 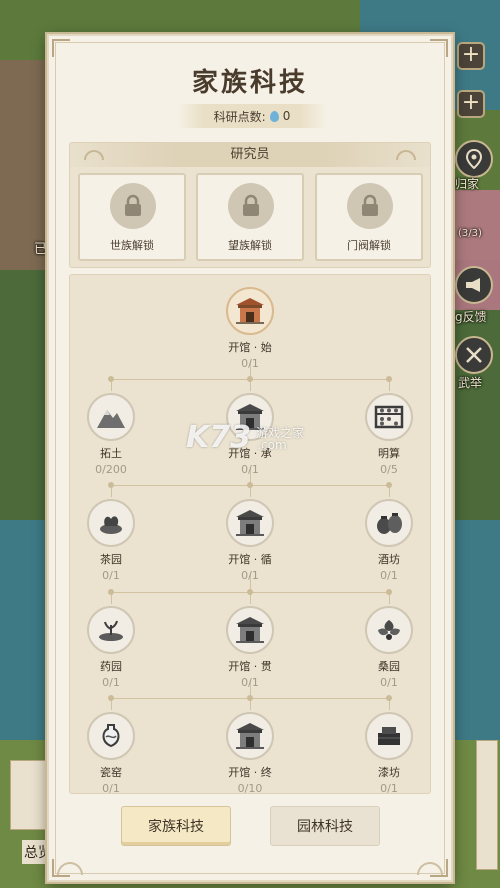 What do you see at coordinates (111, 736) in the screenshot?
I see `porcelain-icon` at bounding box center [111, 736].